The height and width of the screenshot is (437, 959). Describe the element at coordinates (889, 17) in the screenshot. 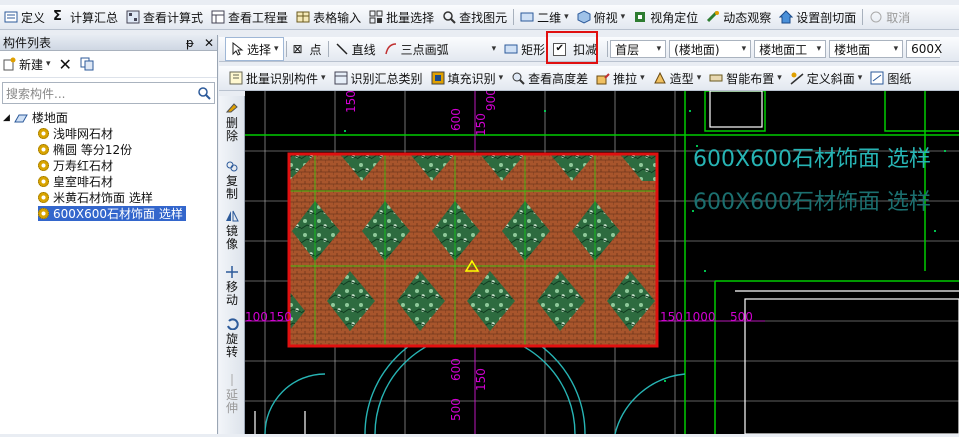

I see `cancel-button: 取消` at that location.